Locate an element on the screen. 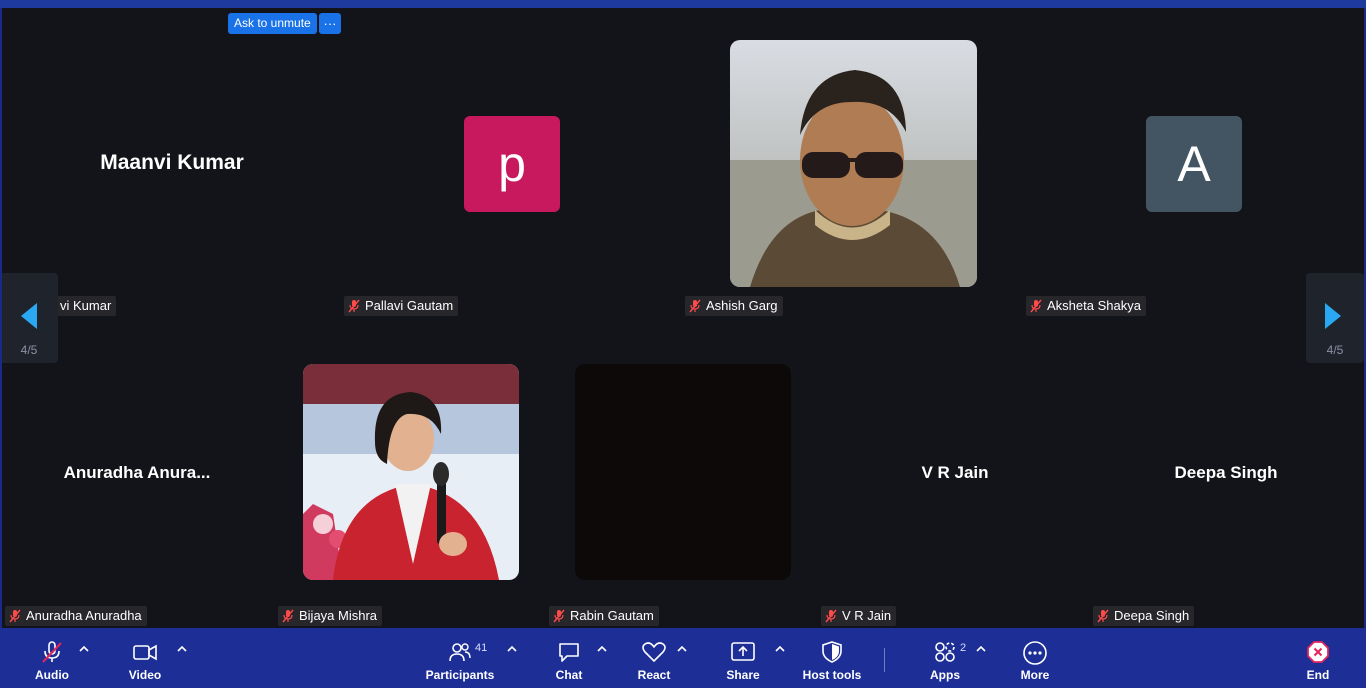 The image size is (1366, 688). chat-label: Chat is located at coordinates (569, 675).